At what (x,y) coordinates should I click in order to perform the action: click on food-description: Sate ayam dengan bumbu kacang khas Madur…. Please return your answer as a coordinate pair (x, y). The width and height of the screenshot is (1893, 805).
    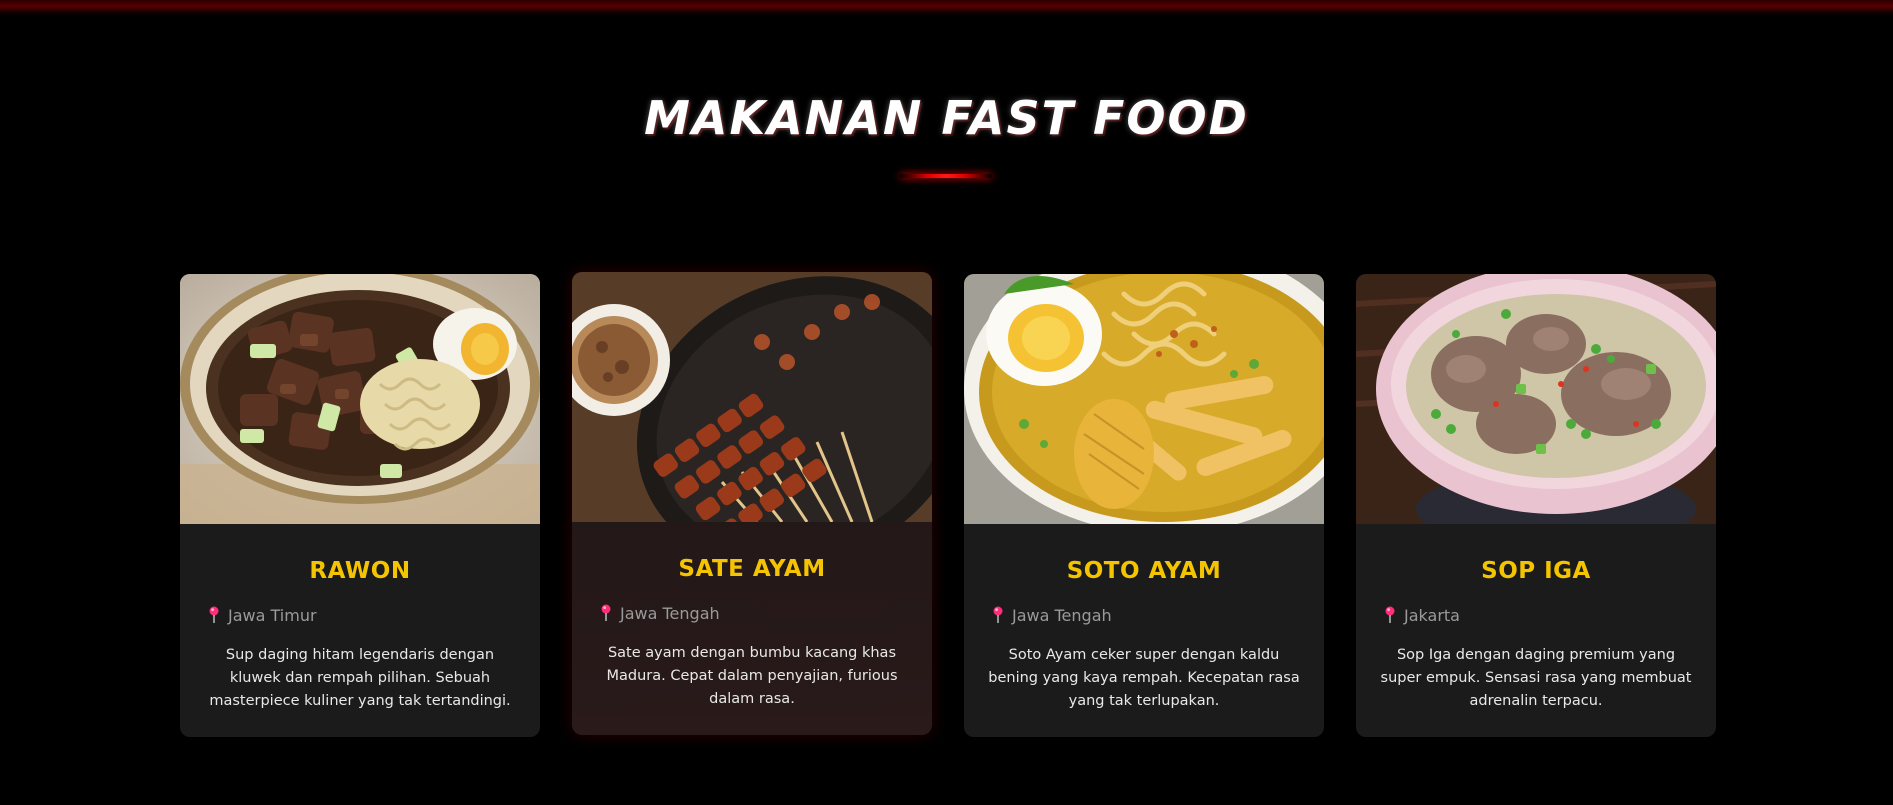
    Looking at the image, I should click on (752, 676).